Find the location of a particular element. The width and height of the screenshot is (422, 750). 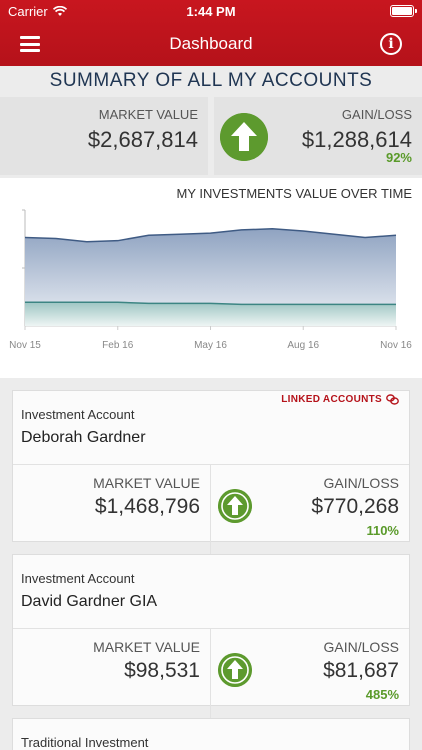

chart-x-ticks: Nov 15 Feb 16 May 16 Aug 16 Nov 16 is located at coordinates (210, 338).